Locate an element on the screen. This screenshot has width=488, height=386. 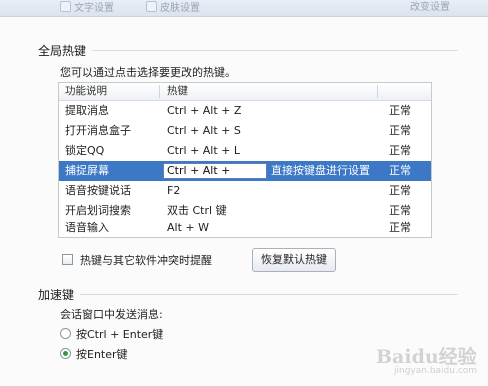
row-function: 锁定QQ is located at coordinates (85, 150).